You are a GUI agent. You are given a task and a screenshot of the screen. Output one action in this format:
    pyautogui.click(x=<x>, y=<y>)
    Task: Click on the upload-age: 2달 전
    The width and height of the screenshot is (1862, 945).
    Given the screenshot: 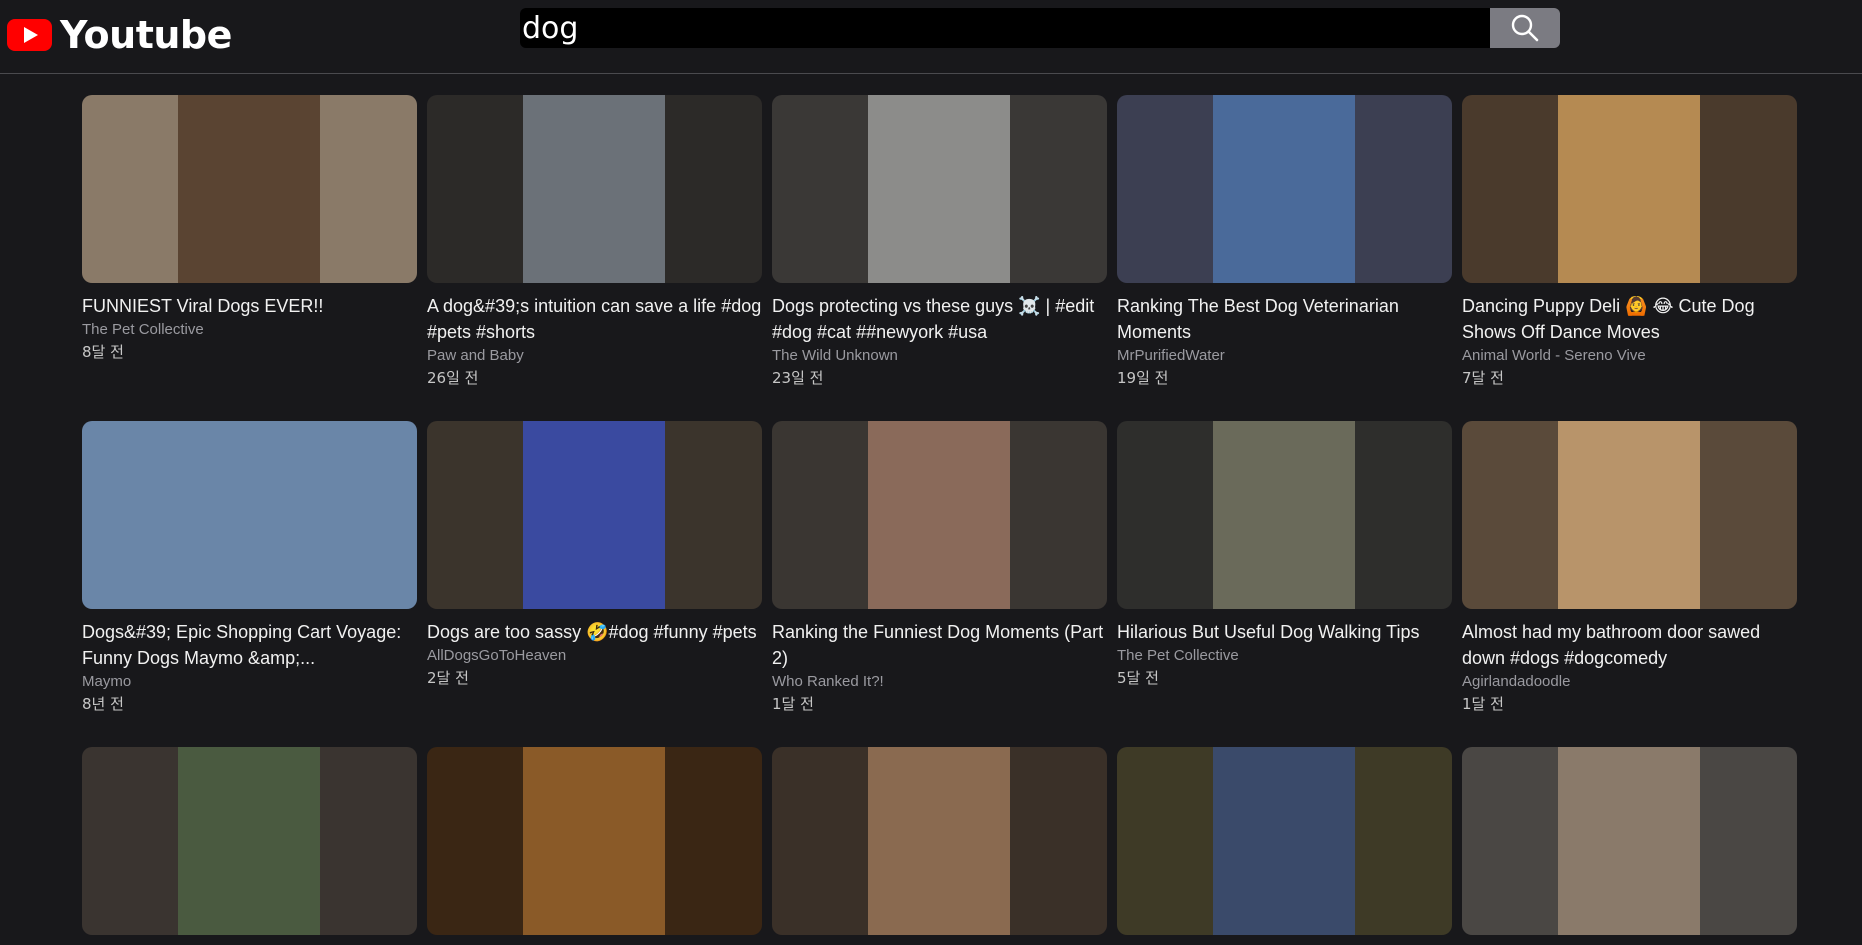 What is the action you would take?
    pyautogui.click(x=448, y=678)
    